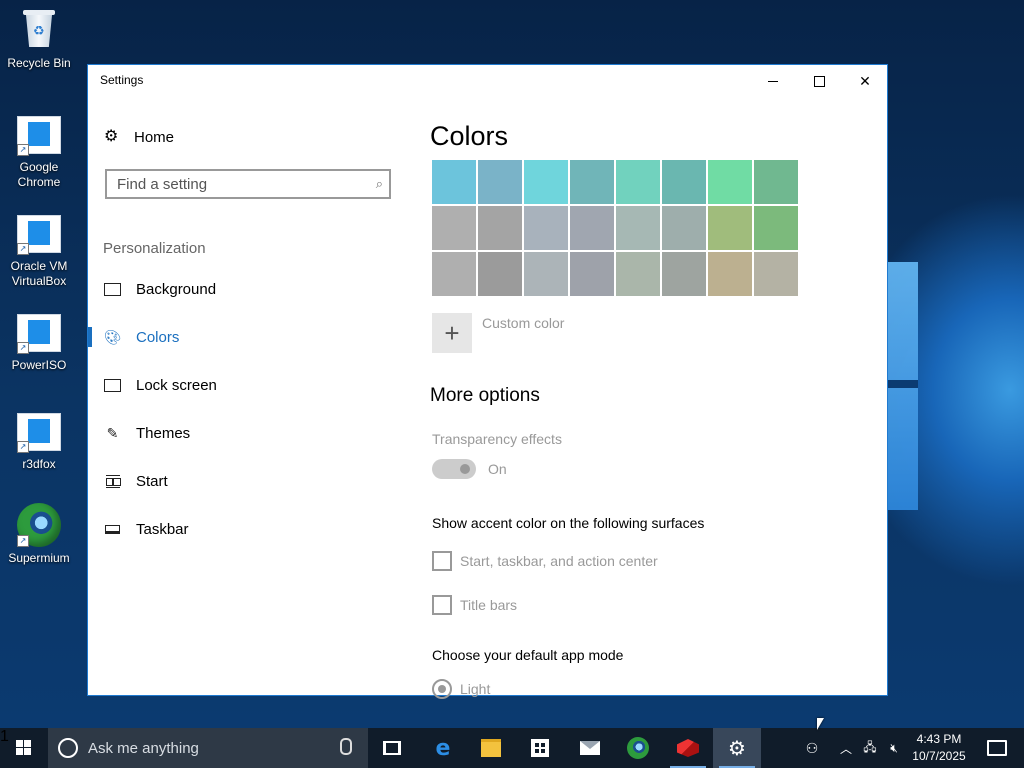  Describe the element at coordinates (442, 561) in the screenshot. I see `checkbox-start-taskbar` at that location.